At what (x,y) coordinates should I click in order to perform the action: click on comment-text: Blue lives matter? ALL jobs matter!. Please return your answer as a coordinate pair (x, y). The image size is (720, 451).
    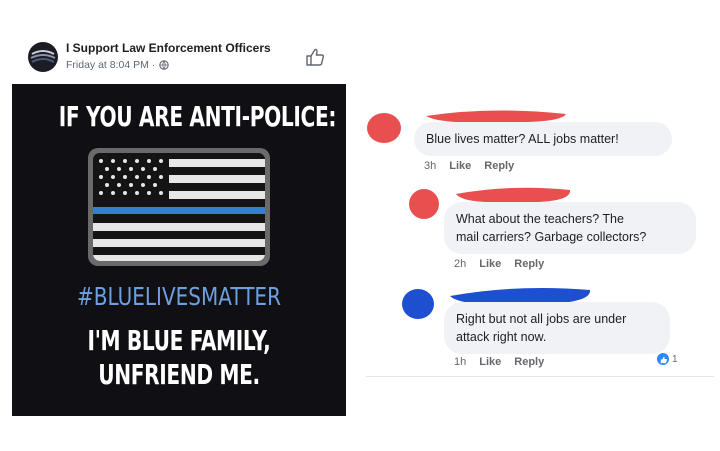
    Looking at the image, I should click on (522, 139).